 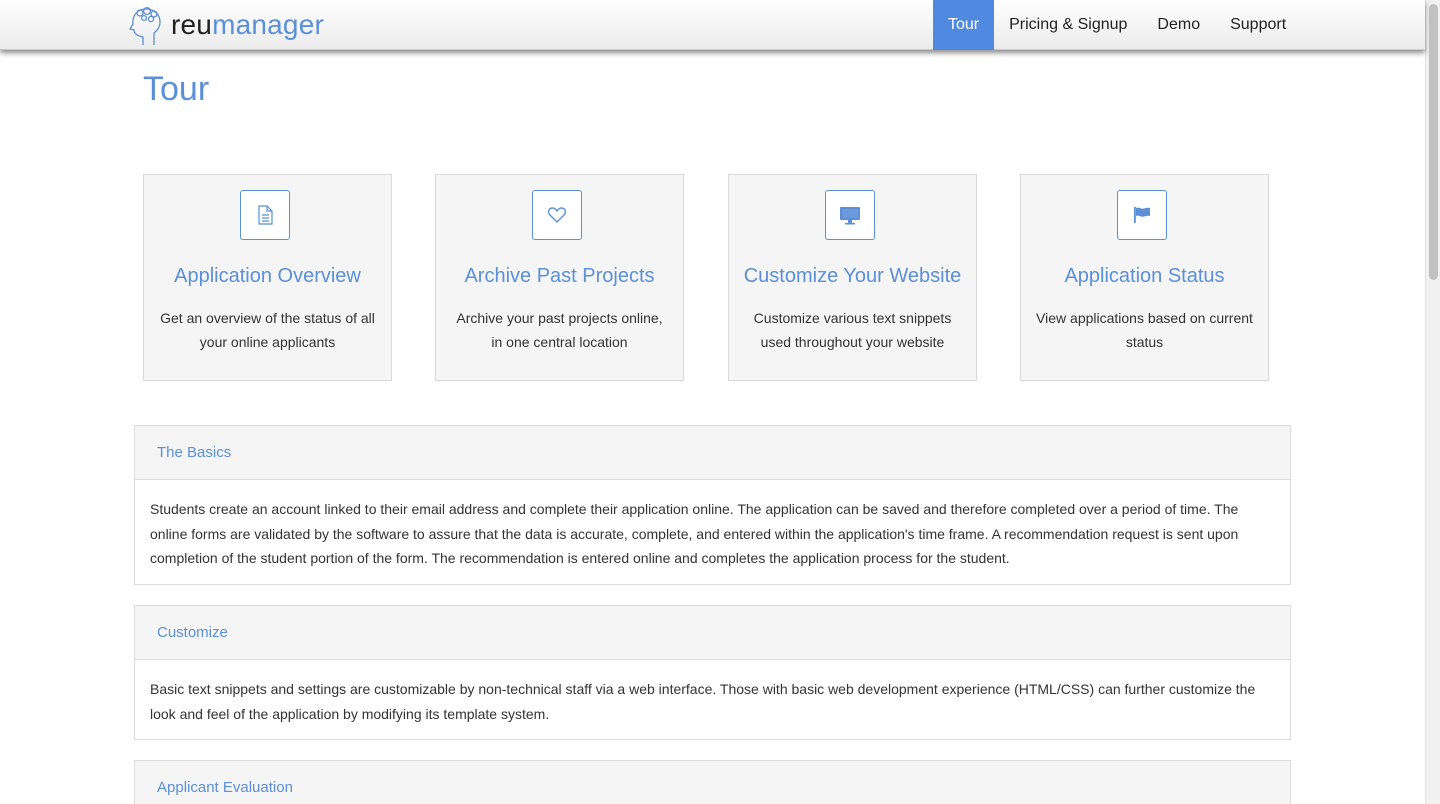 I want to click on panel-heading: The Basics, so click(x=712, y=453).